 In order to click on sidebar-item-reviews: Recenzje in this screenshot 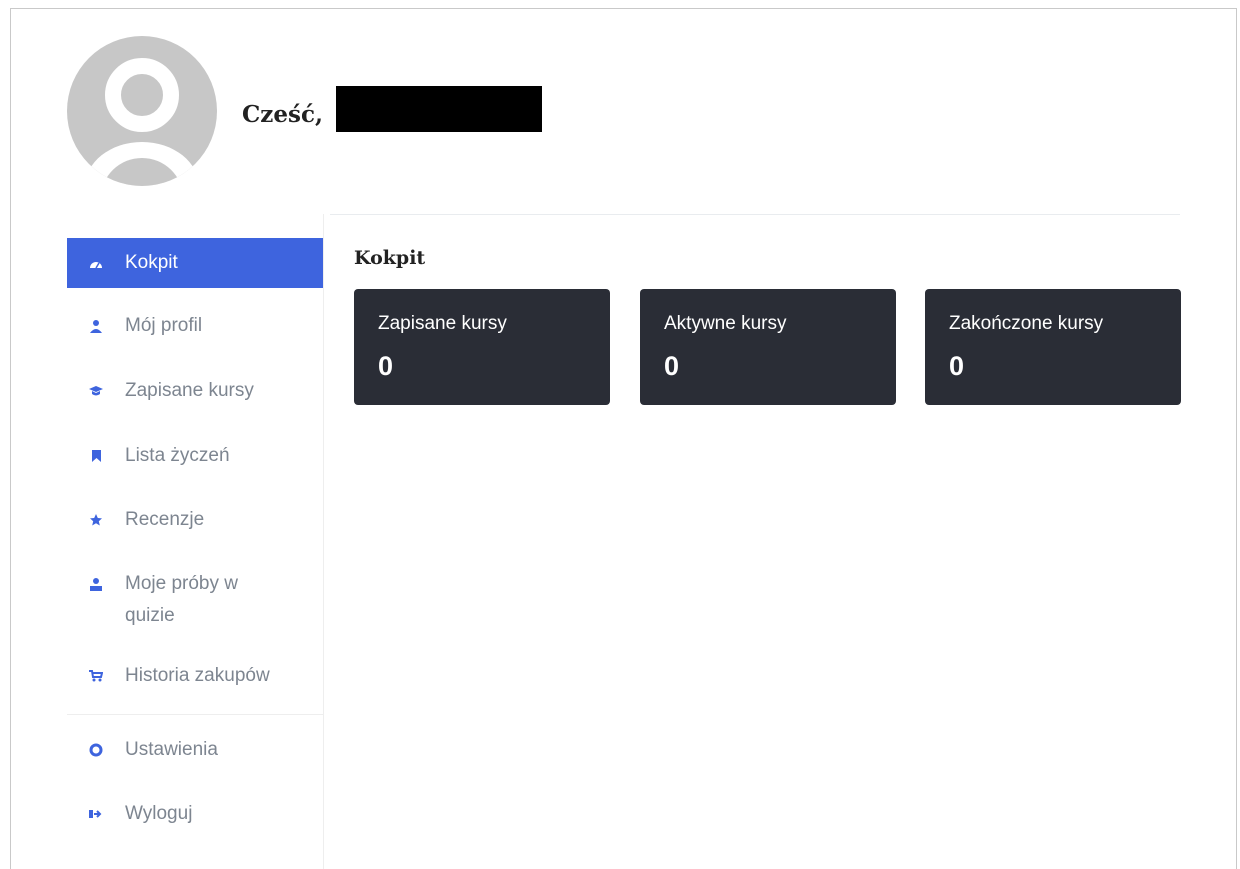, I will do `click(195, 520)`.